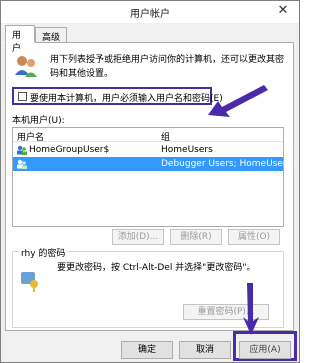 This screenshot has width=320, height=363. I want to click on row-username: HomeGroupUser$, so click(69, 150).